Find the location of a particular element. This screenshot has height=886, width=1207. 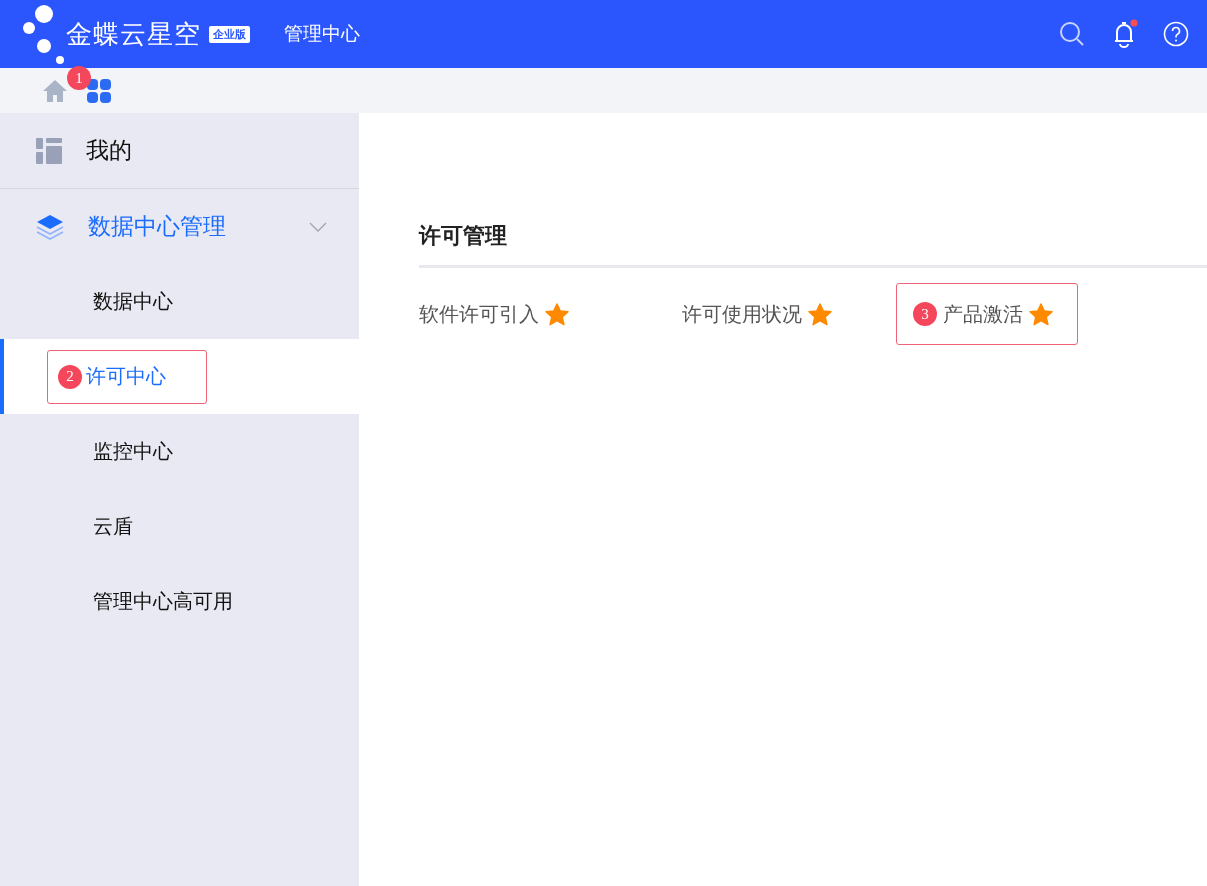

sidebar-subitem: 云盾 is located at coordinates (92, 526).